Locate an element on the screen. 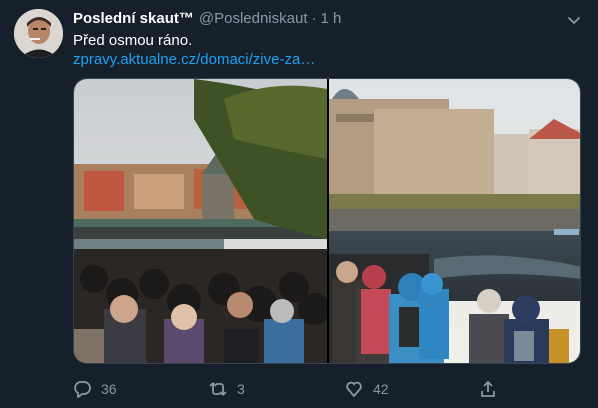 The width and height of the screenshot is (598, 408). like-count: 42 is located at coordinates (381, 389).